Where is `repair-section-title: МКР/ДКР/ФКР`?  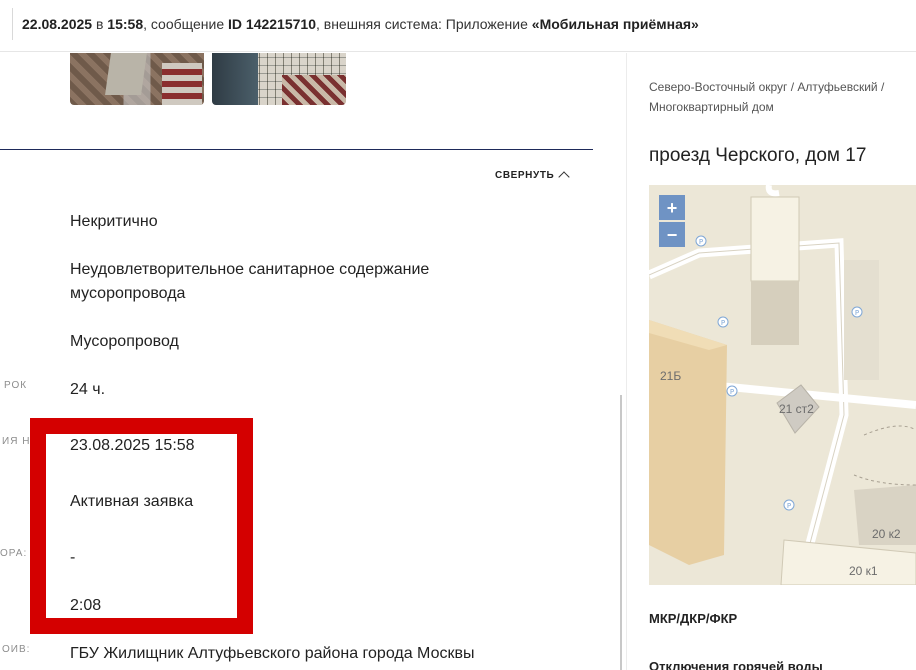
repair-section-title: МКР/ДКР/ФКР is located at coordinates (693, 618).